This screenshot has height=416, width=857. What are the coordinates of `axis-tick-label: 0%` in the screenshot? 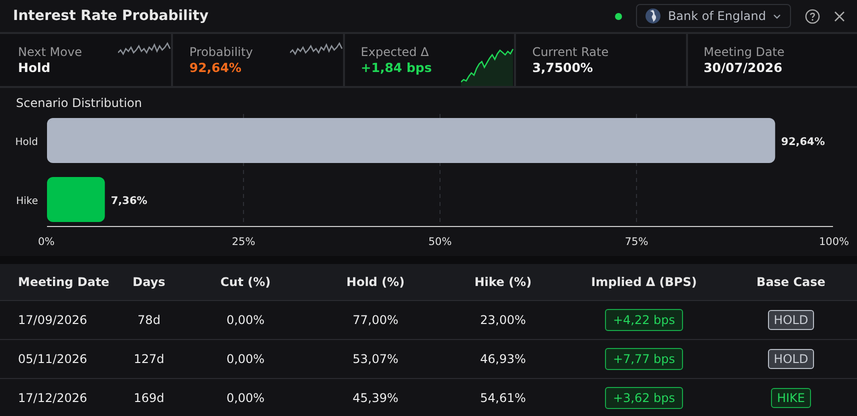 It's located at (46, 242).